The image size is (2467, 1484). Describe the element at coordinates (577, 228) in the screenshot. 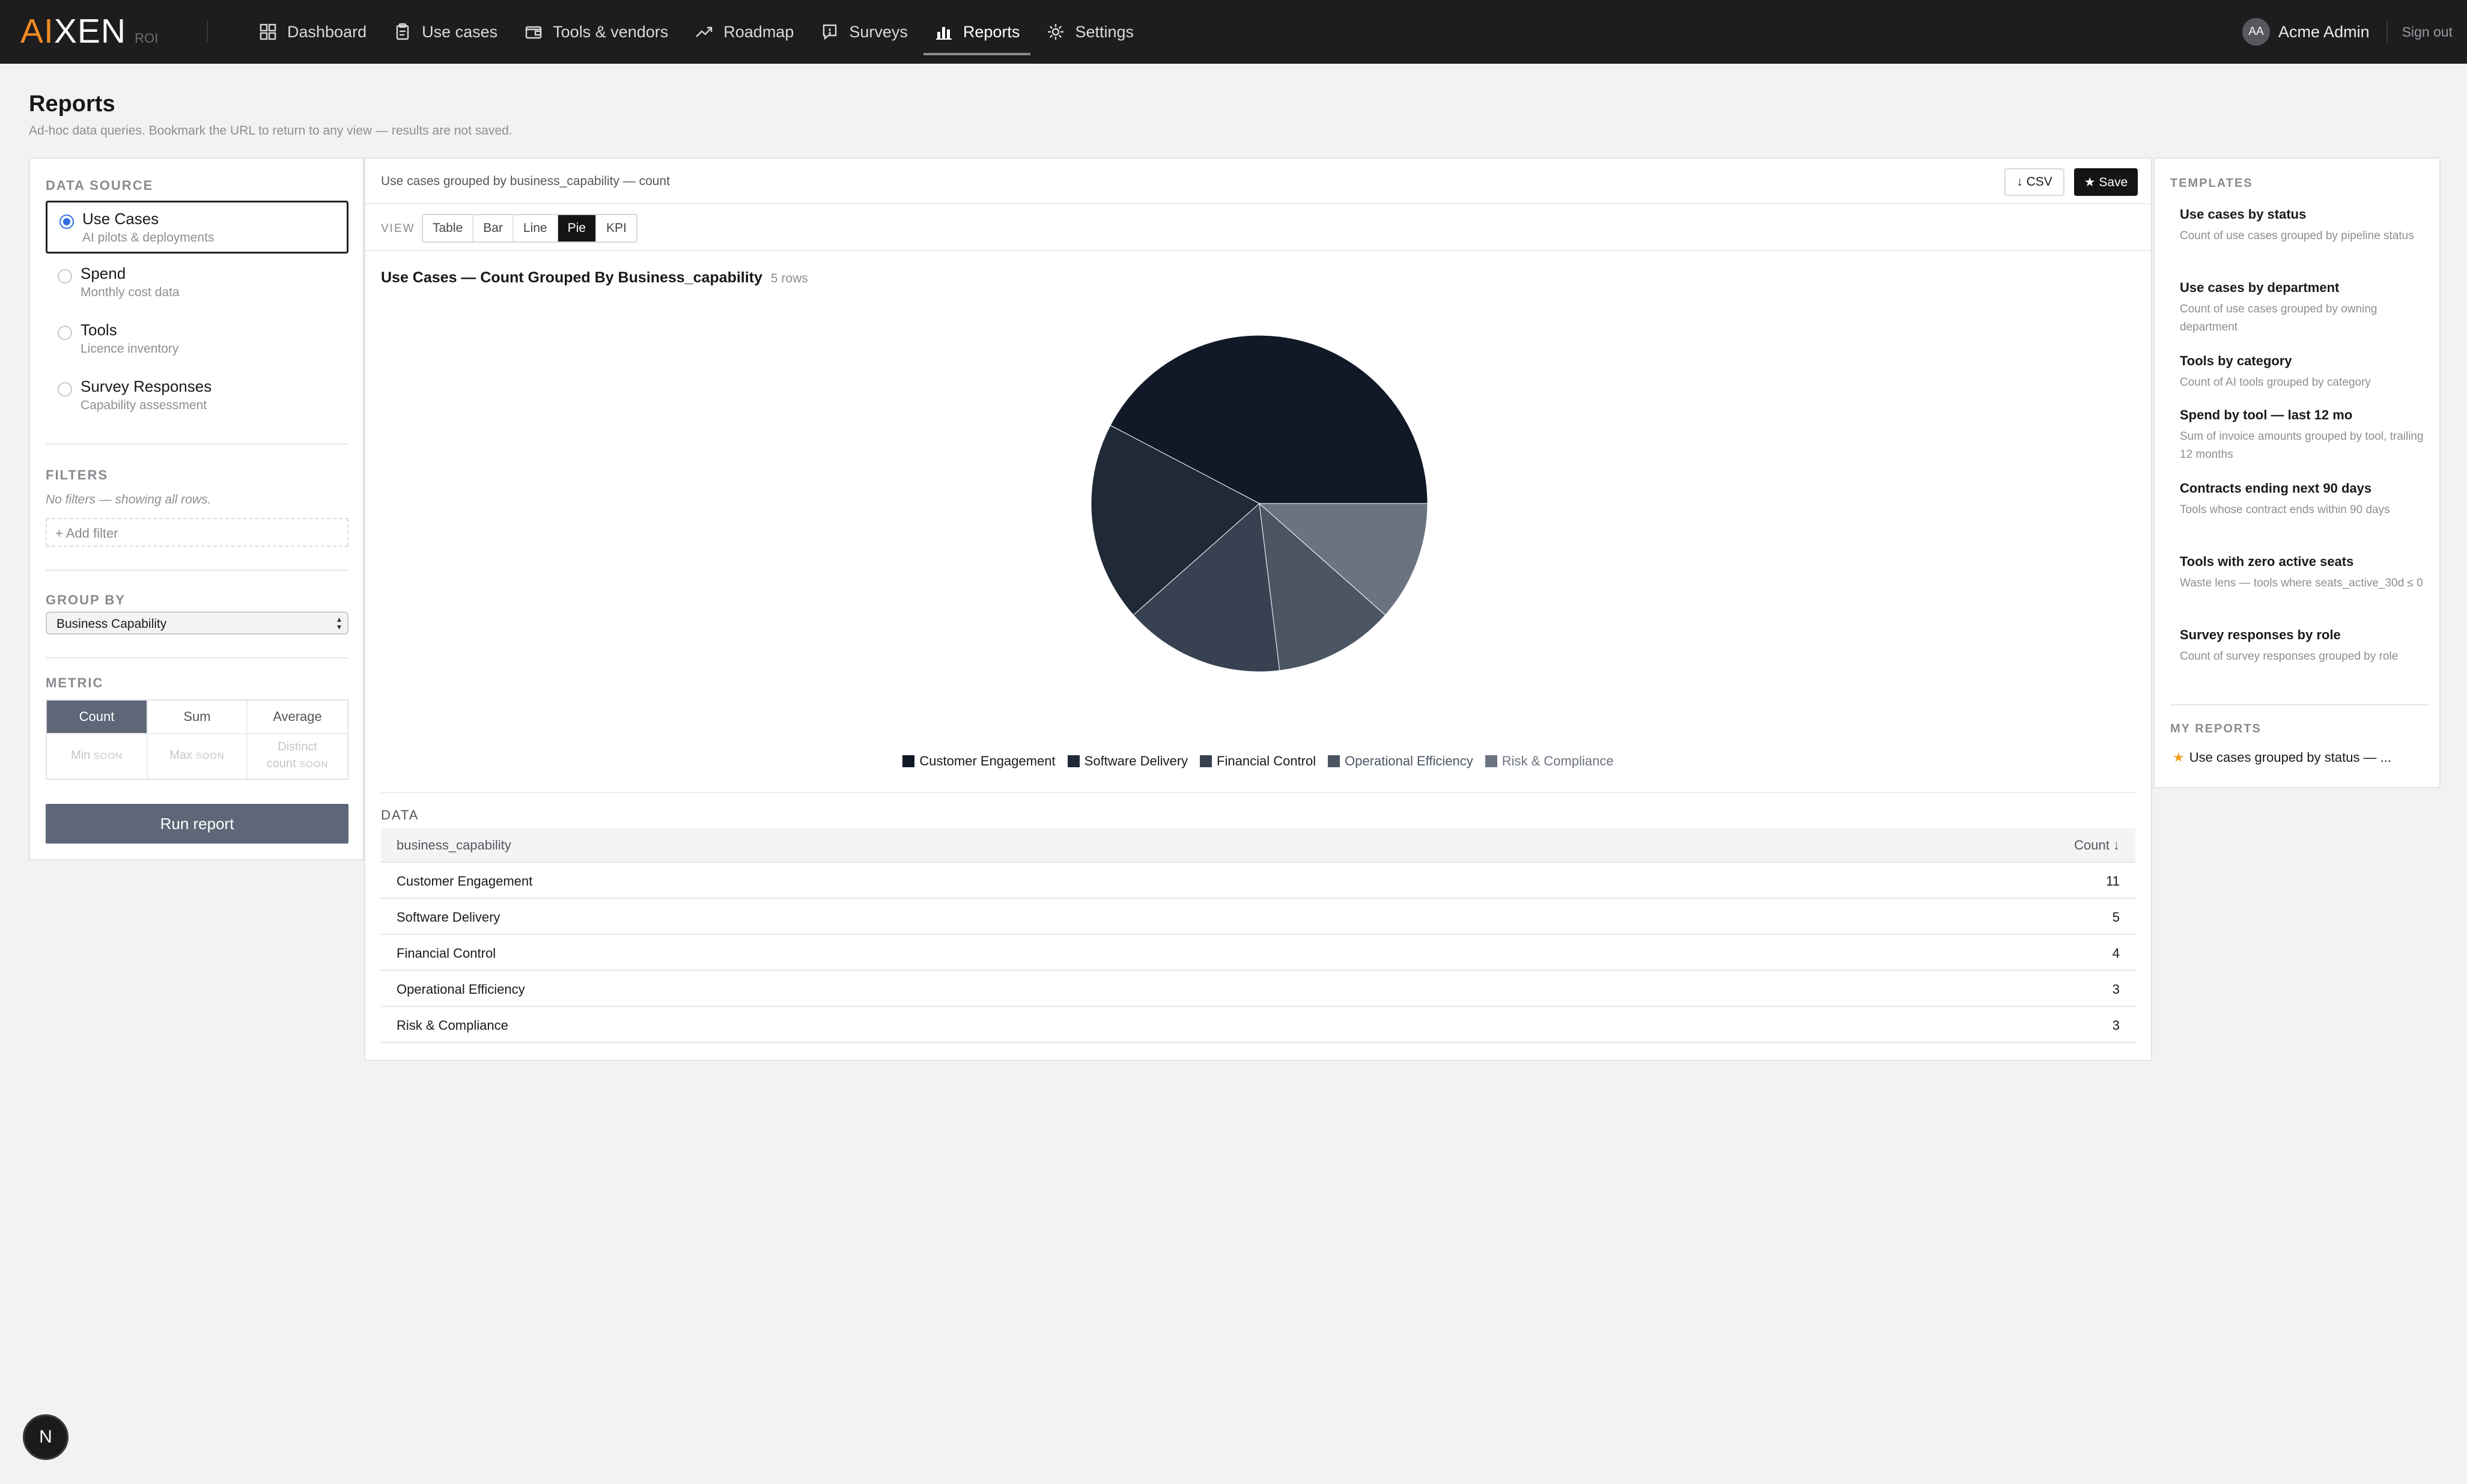

I see `view-pie: Pie` at that location.